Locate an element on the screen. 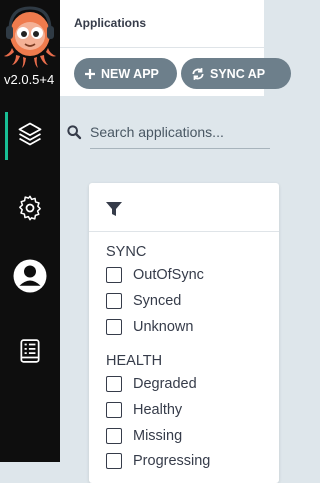 The image size is (320, 483). search-bar is located at coordinates (165, 130).